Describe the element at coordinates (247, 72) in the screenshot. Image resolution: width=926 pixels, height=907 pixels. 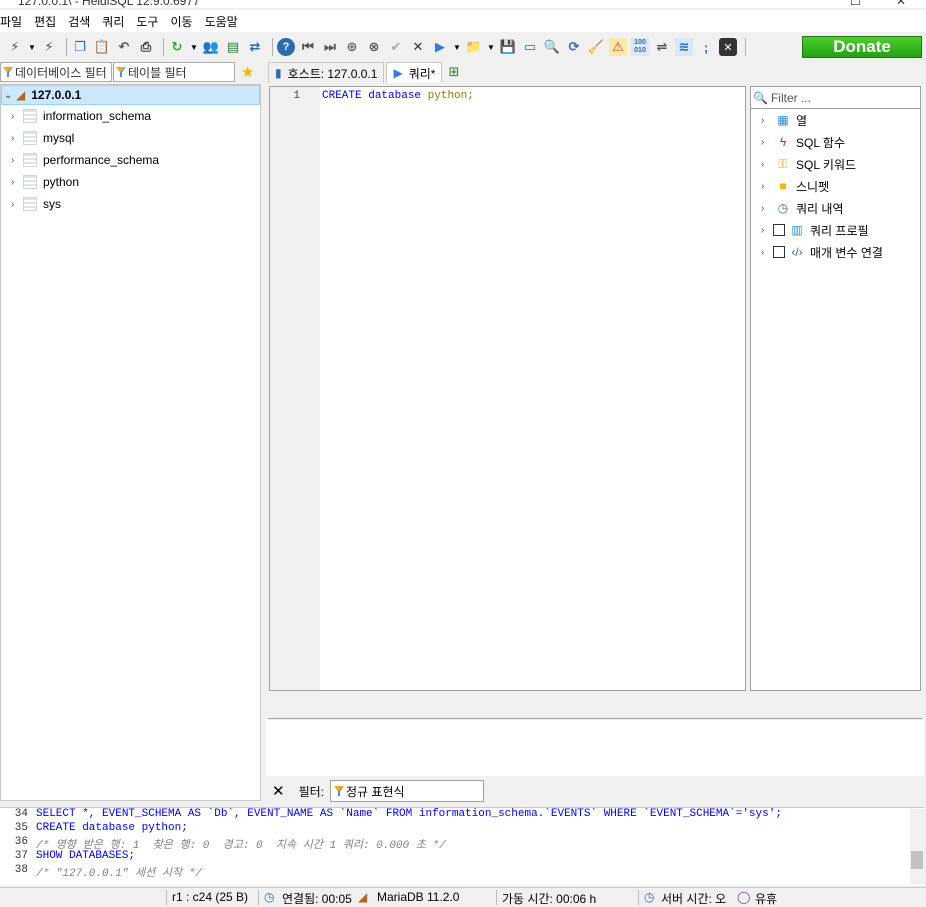
I see `star-icon: ★` at that location.